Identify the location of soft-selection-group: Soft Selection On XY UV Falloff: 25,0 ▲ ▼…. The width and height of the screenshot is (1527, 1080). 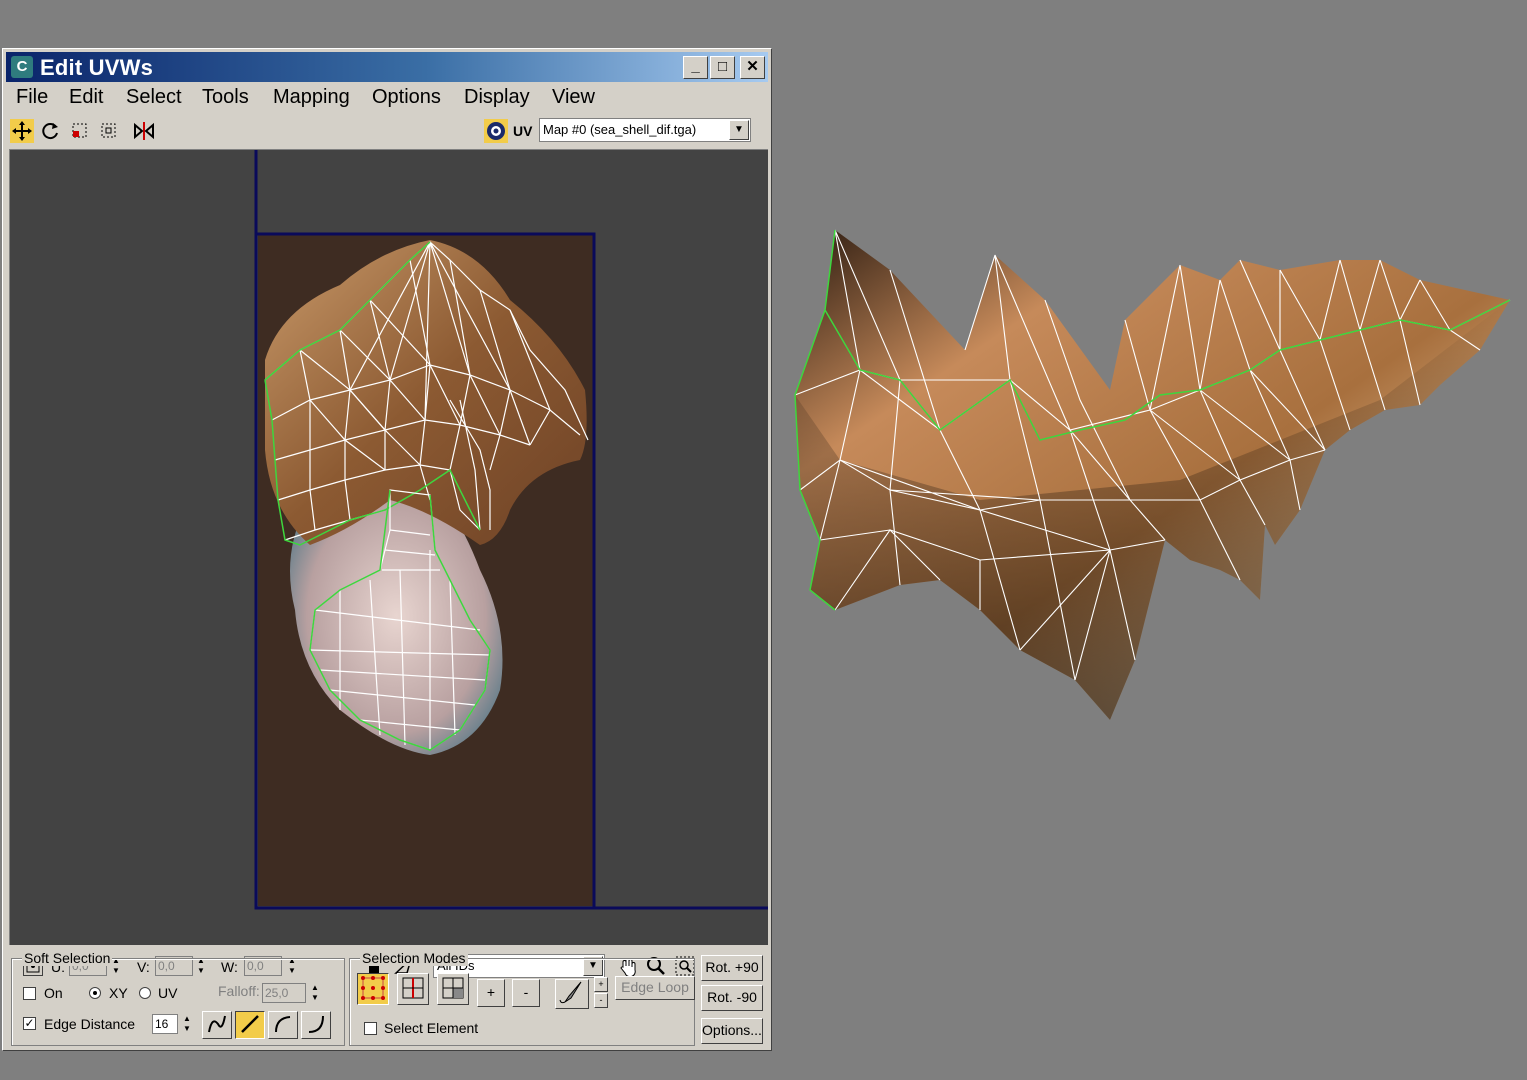
(178, 998).